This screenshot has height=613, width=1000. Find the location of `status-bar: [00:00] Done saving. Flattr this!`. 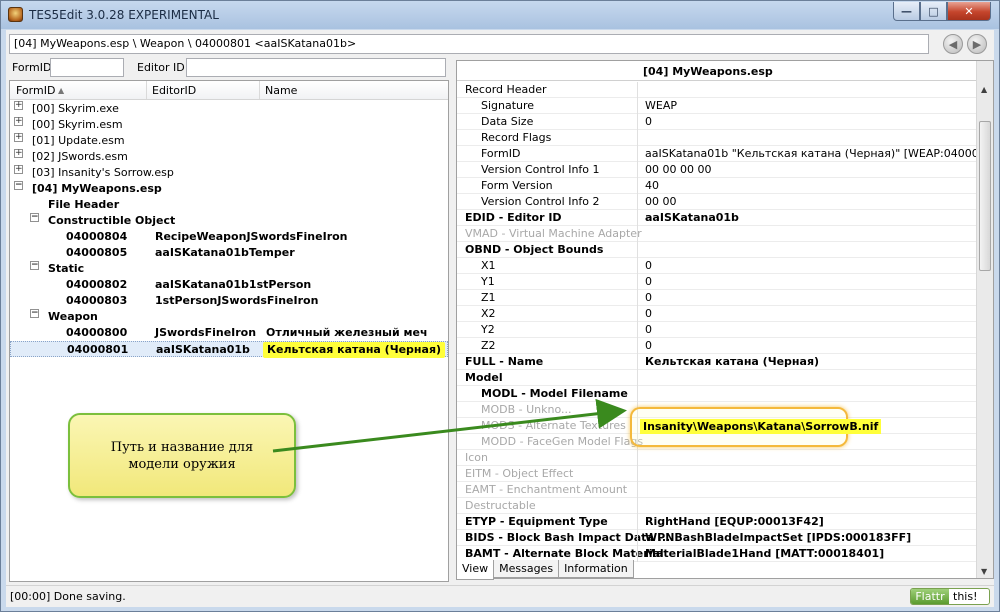

status-bar: [00:00] Done saving. Flattr this! is located at coordinates (500, 596).